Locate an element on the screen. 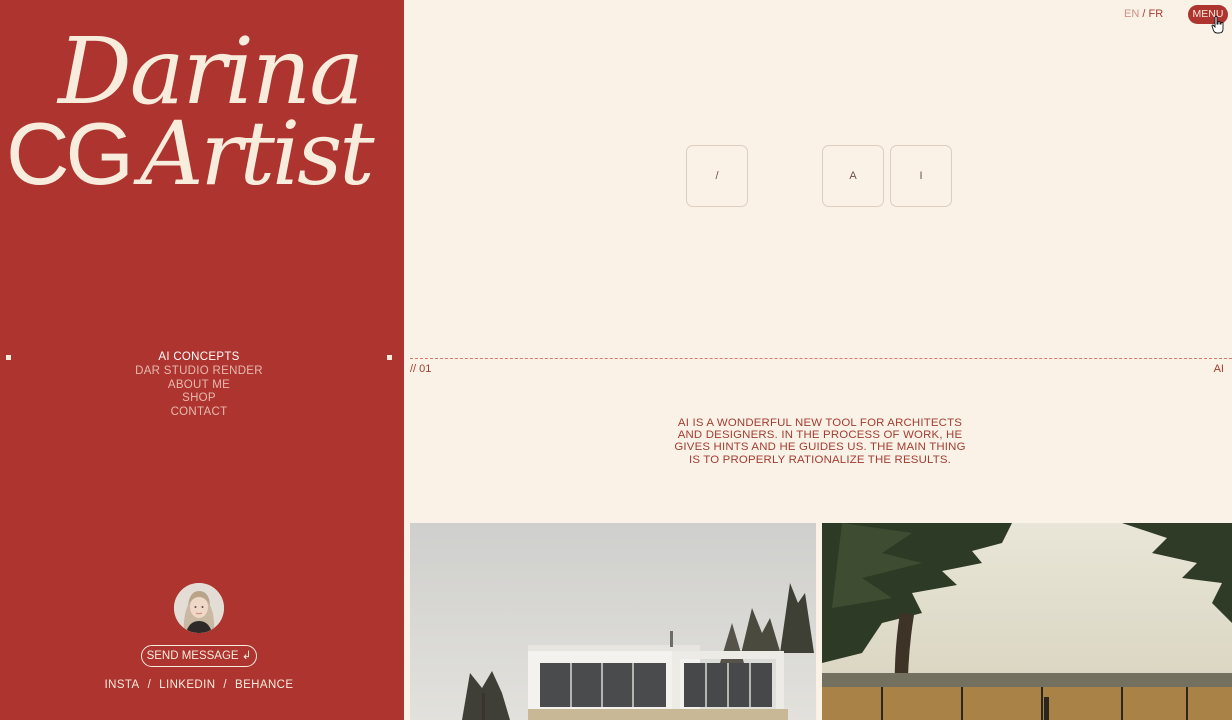 This screenshot has width=1232, height=720. send-message-button: SEND MESSAGE ↲ is located at coordinates (199, 656).